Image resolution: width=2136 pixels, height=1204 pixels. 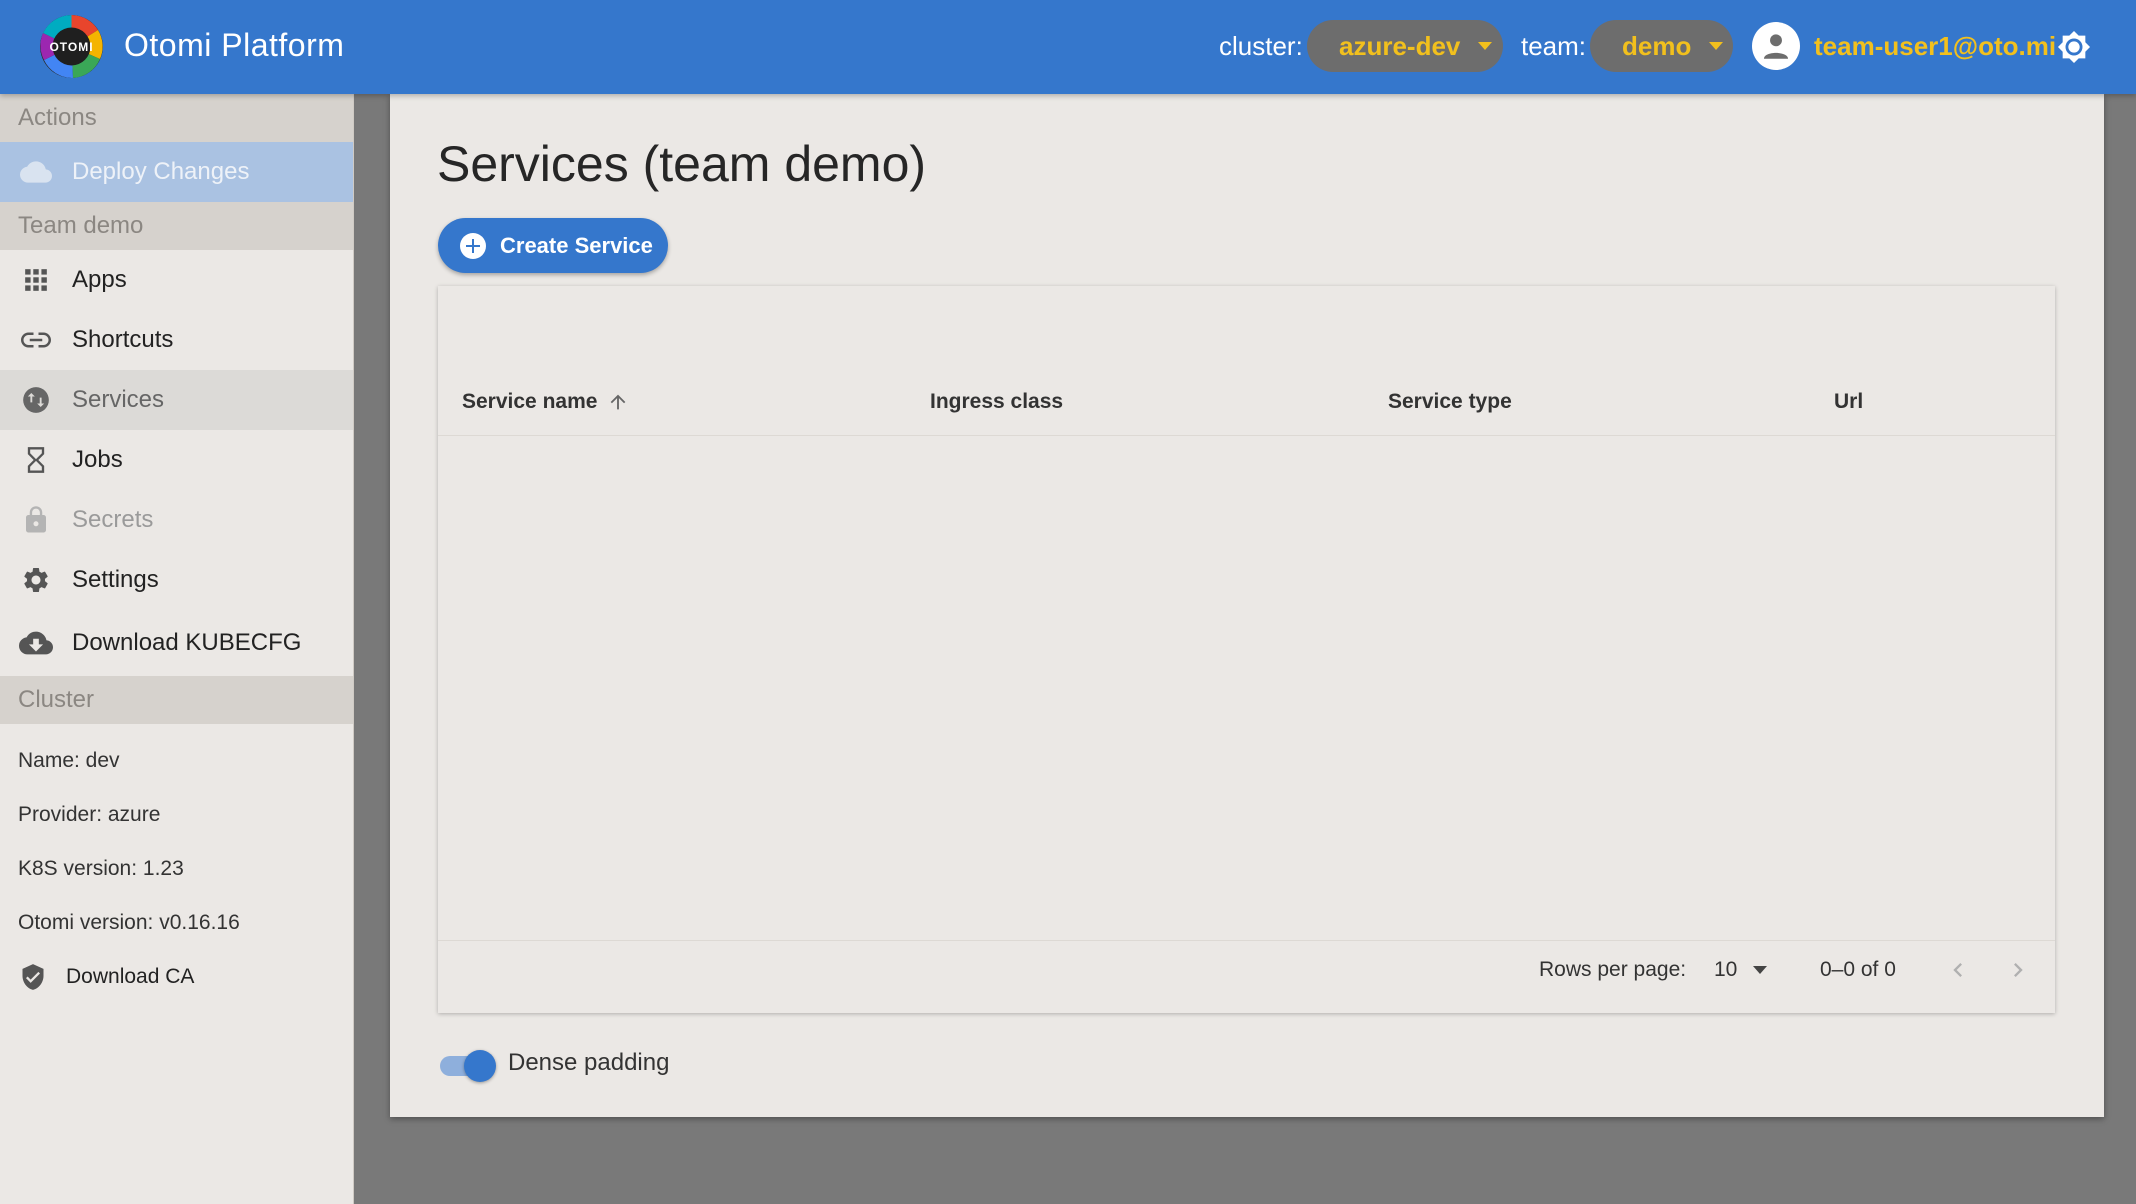 I want to click on cluster-provider: Provider: azure, so click(x=89, y=814).